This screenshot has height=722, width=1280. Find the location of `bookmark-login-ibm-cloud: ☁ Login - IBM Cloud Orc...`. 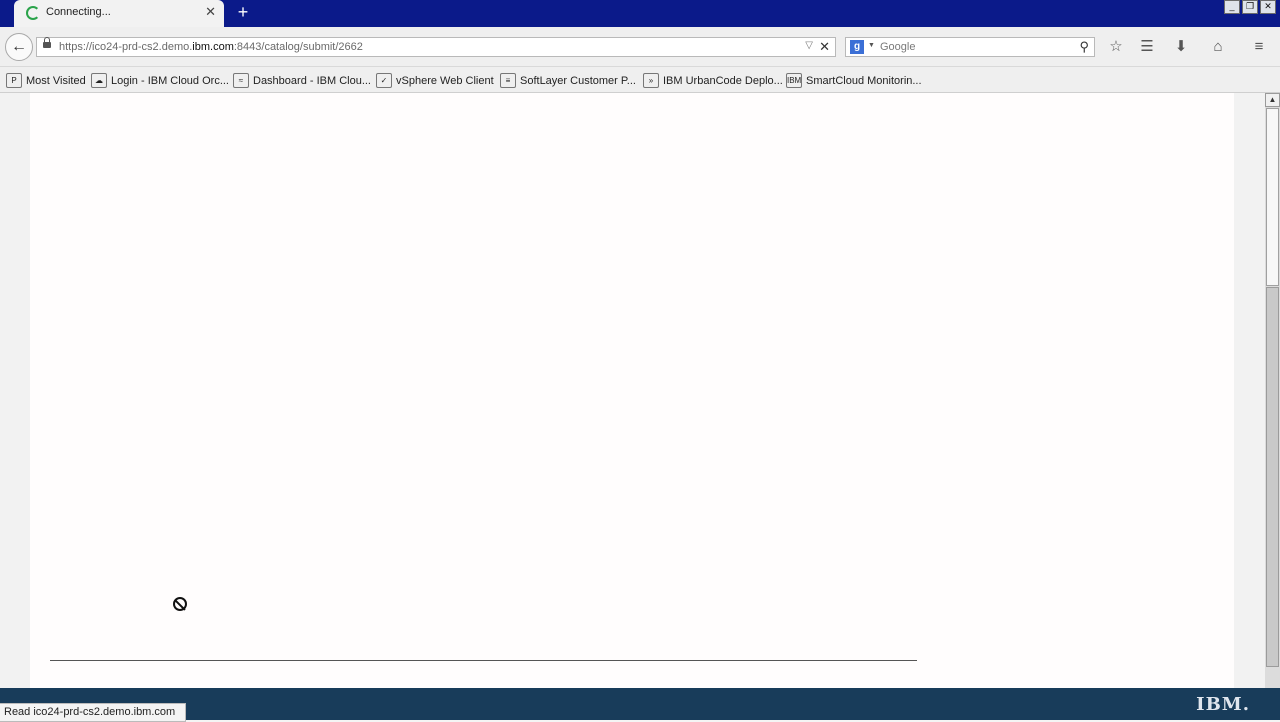

bookmark-login-ibm-cloud: ☁ Login - IBM Cloud Orc... is located at coordinates (160, 80).